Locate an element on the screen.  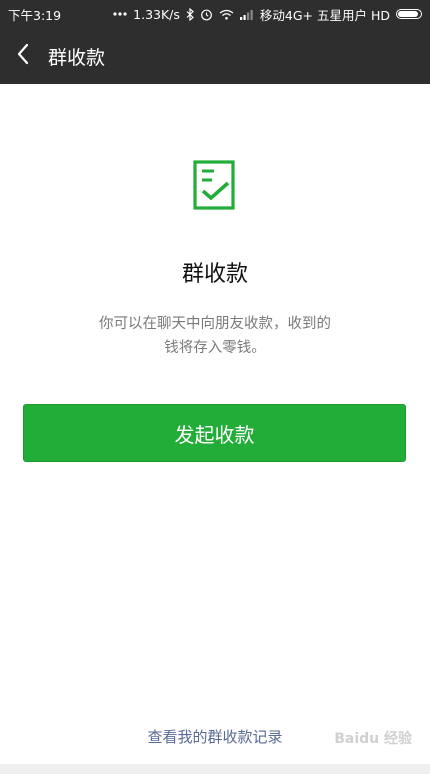
carrier-text: 移动4G+ 五星用户 HD is located at coordinates (324, 15).